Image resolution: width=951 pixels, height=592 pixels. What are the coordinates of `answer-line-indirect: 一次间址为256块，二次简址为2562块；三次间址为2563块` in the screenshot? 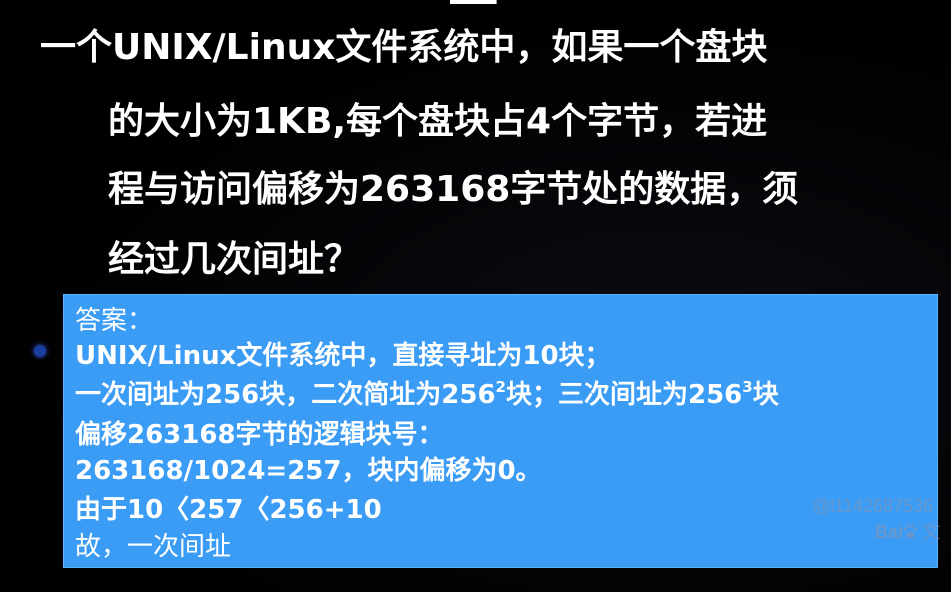 It's located at (427, 395).